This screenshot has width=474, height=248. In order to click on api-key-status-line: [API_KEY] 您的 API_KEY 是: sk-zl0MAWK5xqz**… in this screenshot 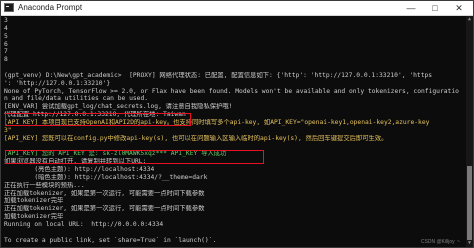, I will do `click(115, 154)`.